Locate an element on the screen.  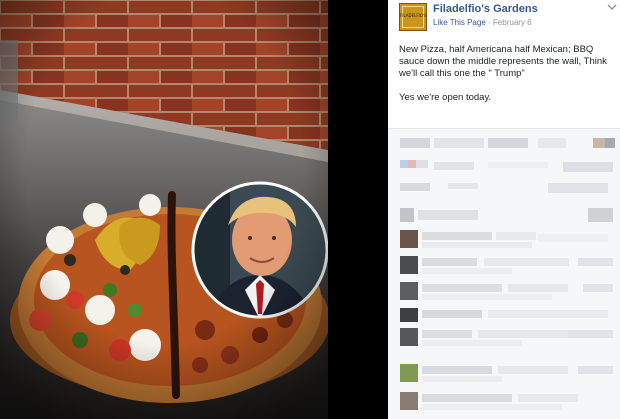
post-meta: Like This Page · February 6 is located at coordinates (482, 22).